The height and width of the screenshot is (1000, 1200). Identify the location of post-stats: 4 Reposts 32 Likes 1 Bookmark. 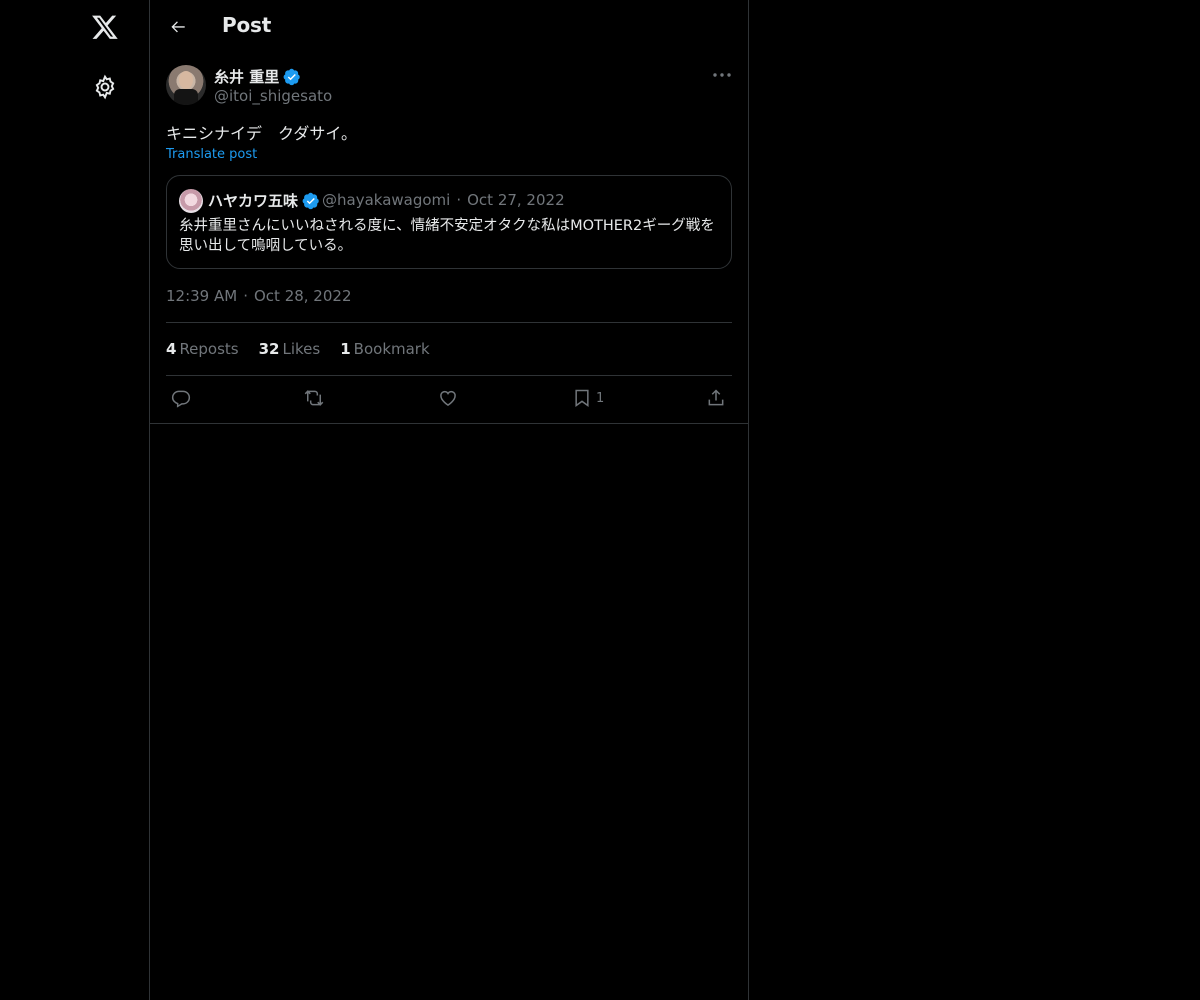
(298, 349).